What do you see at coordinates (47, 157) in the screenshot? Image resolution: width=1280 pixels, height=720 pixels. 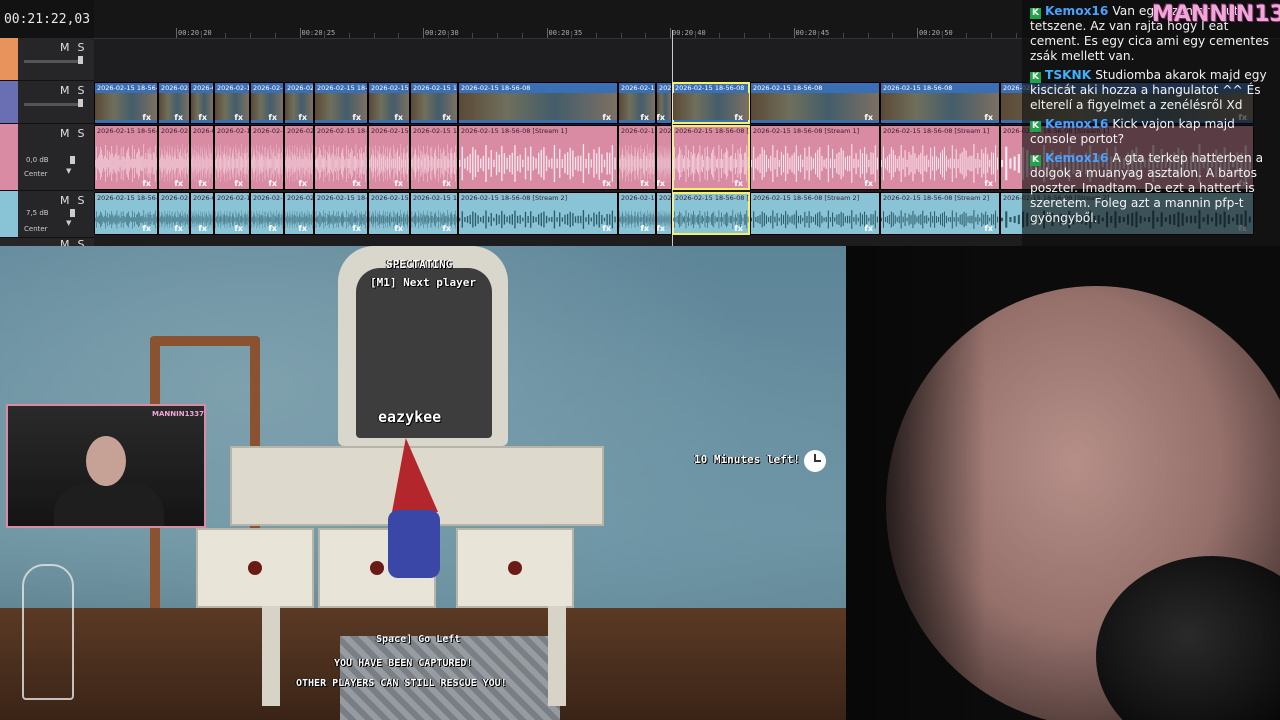 I see `track-header-audio-1: MS 0,0 dB Center ▼` at bounding box center [47, 157].